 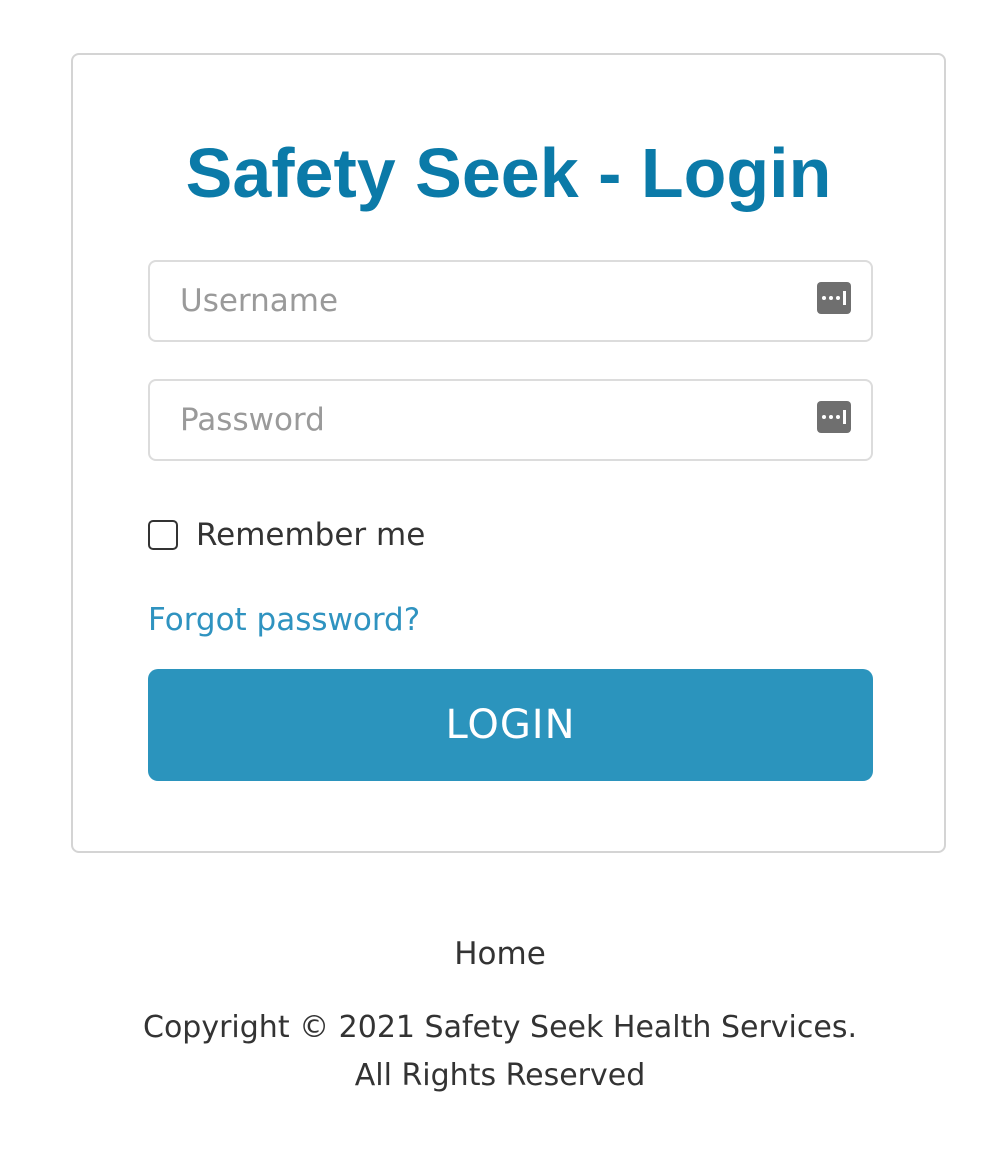 What do you see at coordinates (510, 725) in the screenshot?
I see `login-button: LOGIN` at bounding box center [510, 725].